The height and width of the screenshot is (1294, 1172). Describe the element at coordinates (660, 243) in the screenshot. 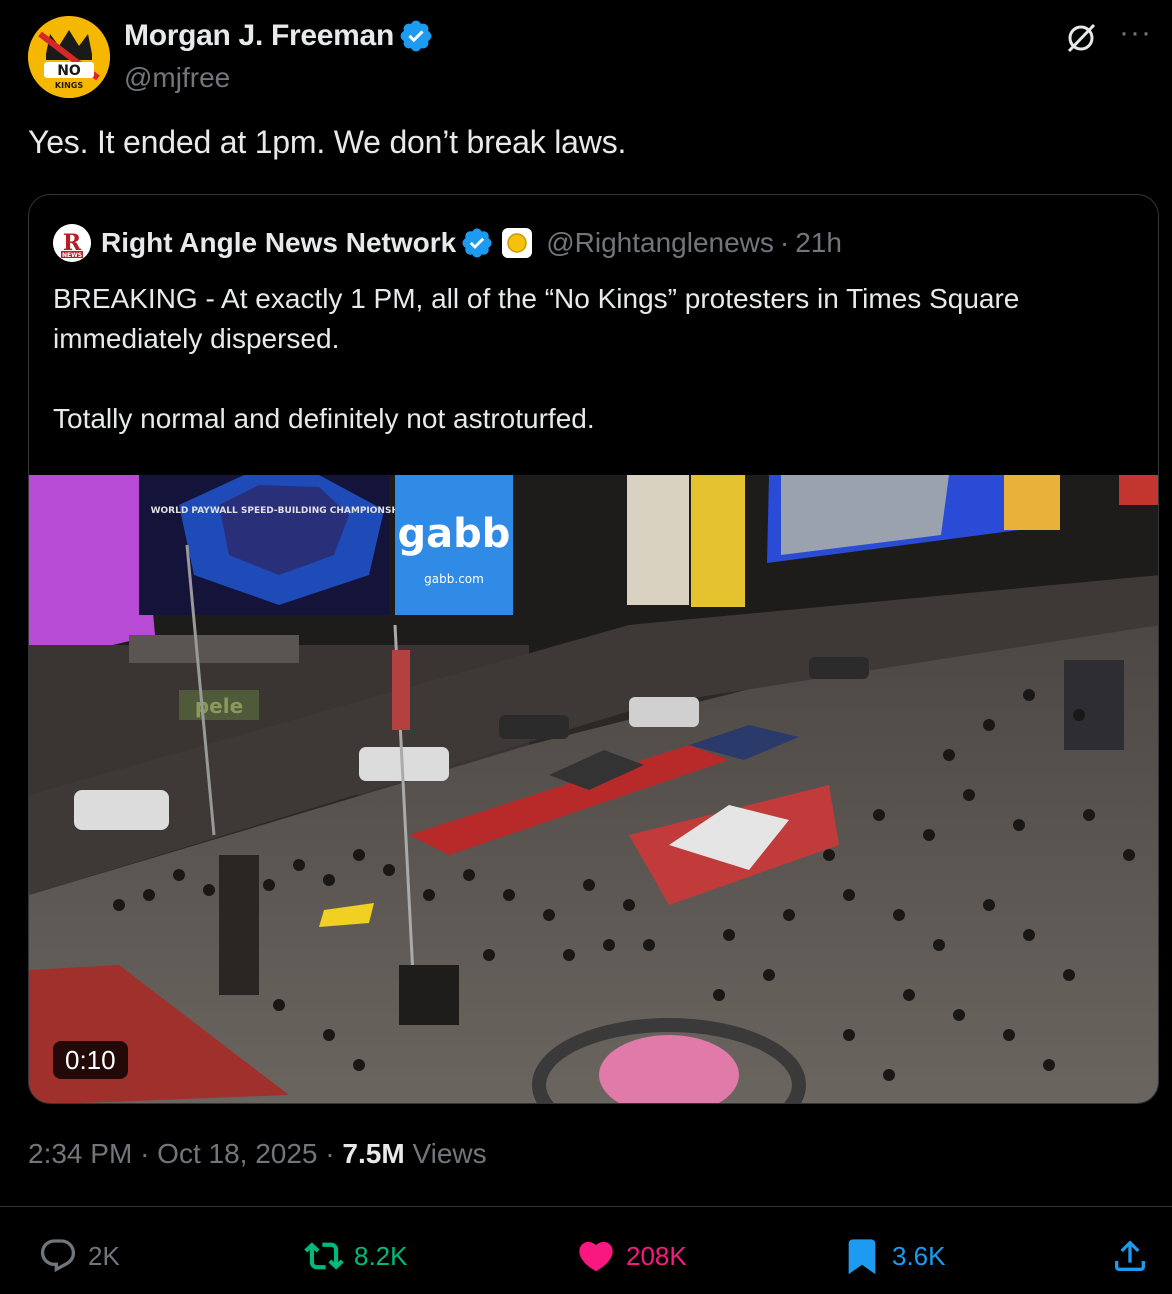

I see `quoted-handle: @Rightanglenews` at that location.